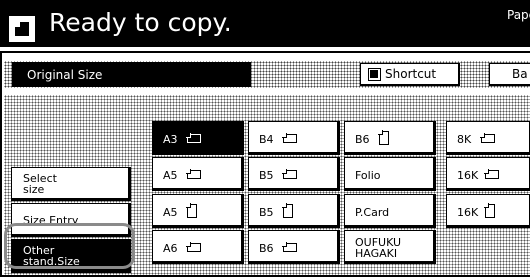 The width and height of the screenshot is (530, 277). Describe the element at coordinates (518, 15) in the screenshot. I see `paper-status-text: Pape` at that location.